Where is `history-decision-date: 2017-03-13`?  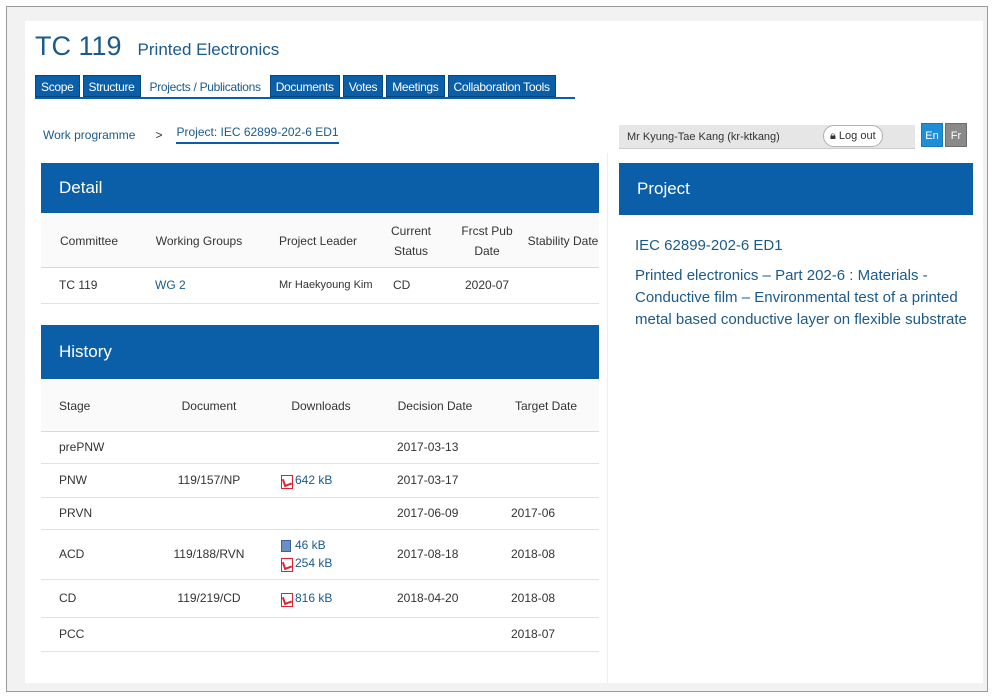
history-decision-date: 2017-03-13 is located at coordinates (435, 447).